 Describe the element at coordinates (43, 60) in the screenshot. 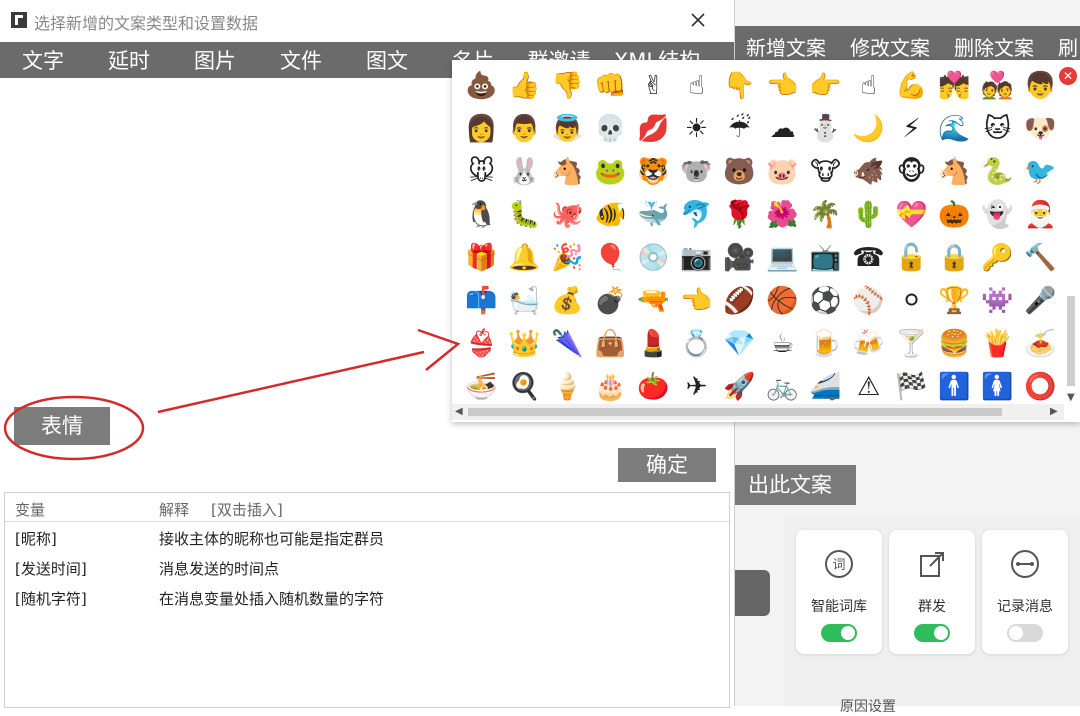

I see `tab-text: 文字` at that location.